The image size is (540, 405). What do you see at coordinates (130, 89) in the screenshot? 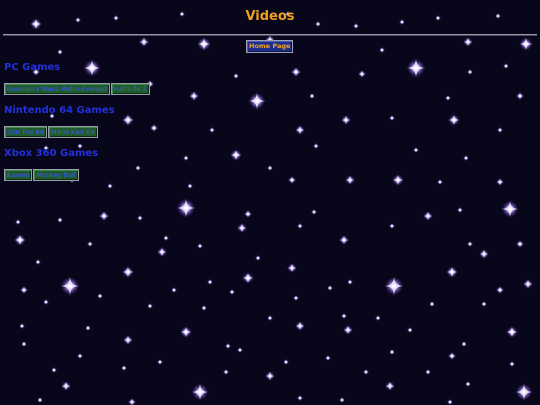
I see `game-button-half-life-2: Half-Life 2` at bounding box center [130, 89].